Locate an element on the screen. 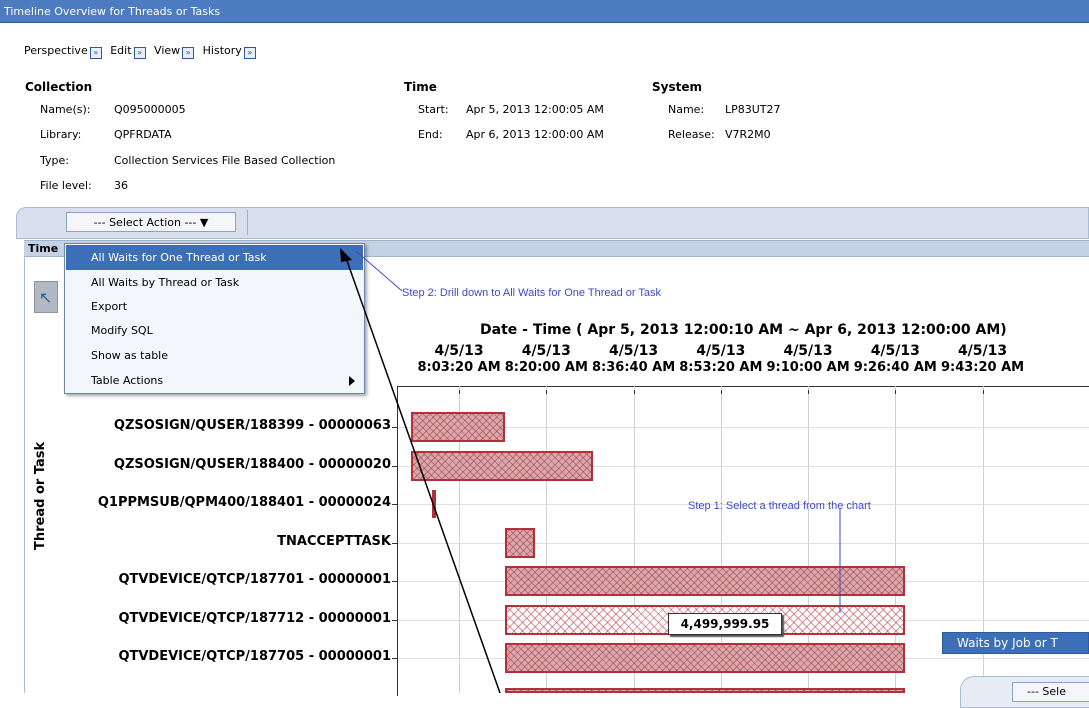  drilldown-arrow-line is located at coordinates (423, 475).